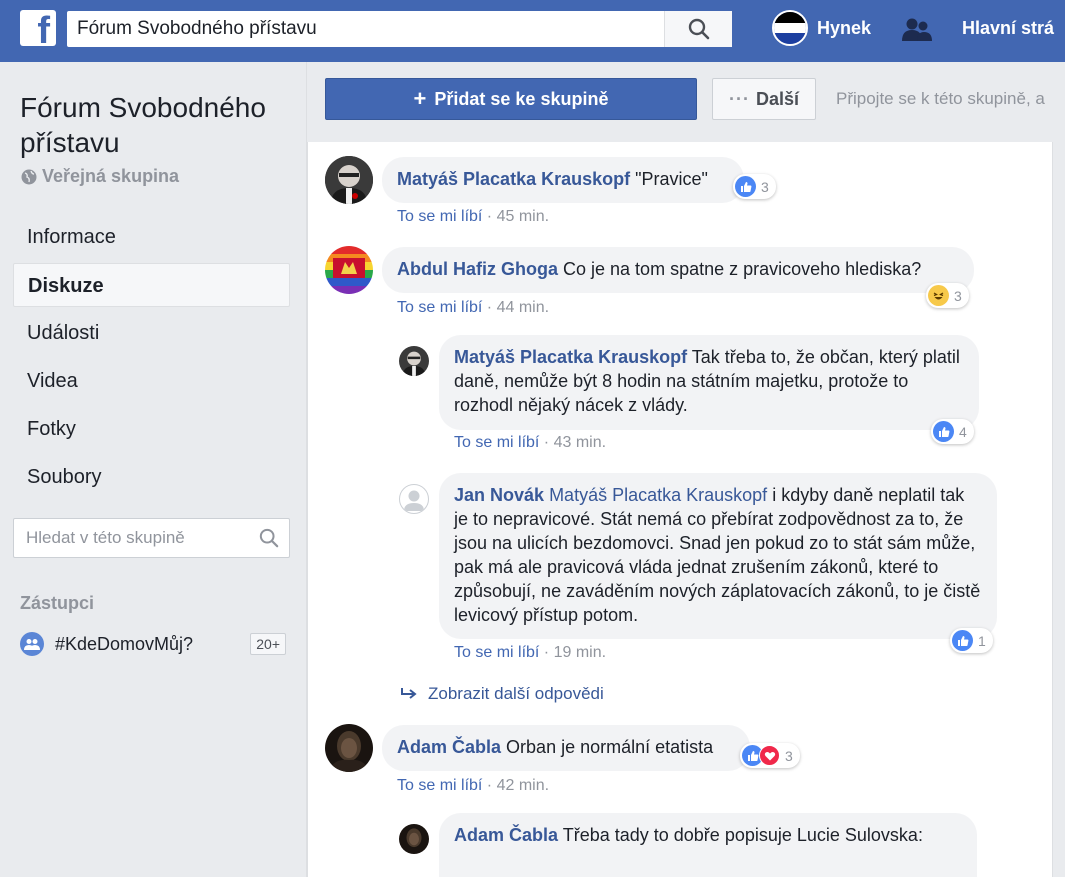  Describe the element at coordinates (151, 285) in the screenshot. I see `nav-item-diskuze: Diskuze` at that location.